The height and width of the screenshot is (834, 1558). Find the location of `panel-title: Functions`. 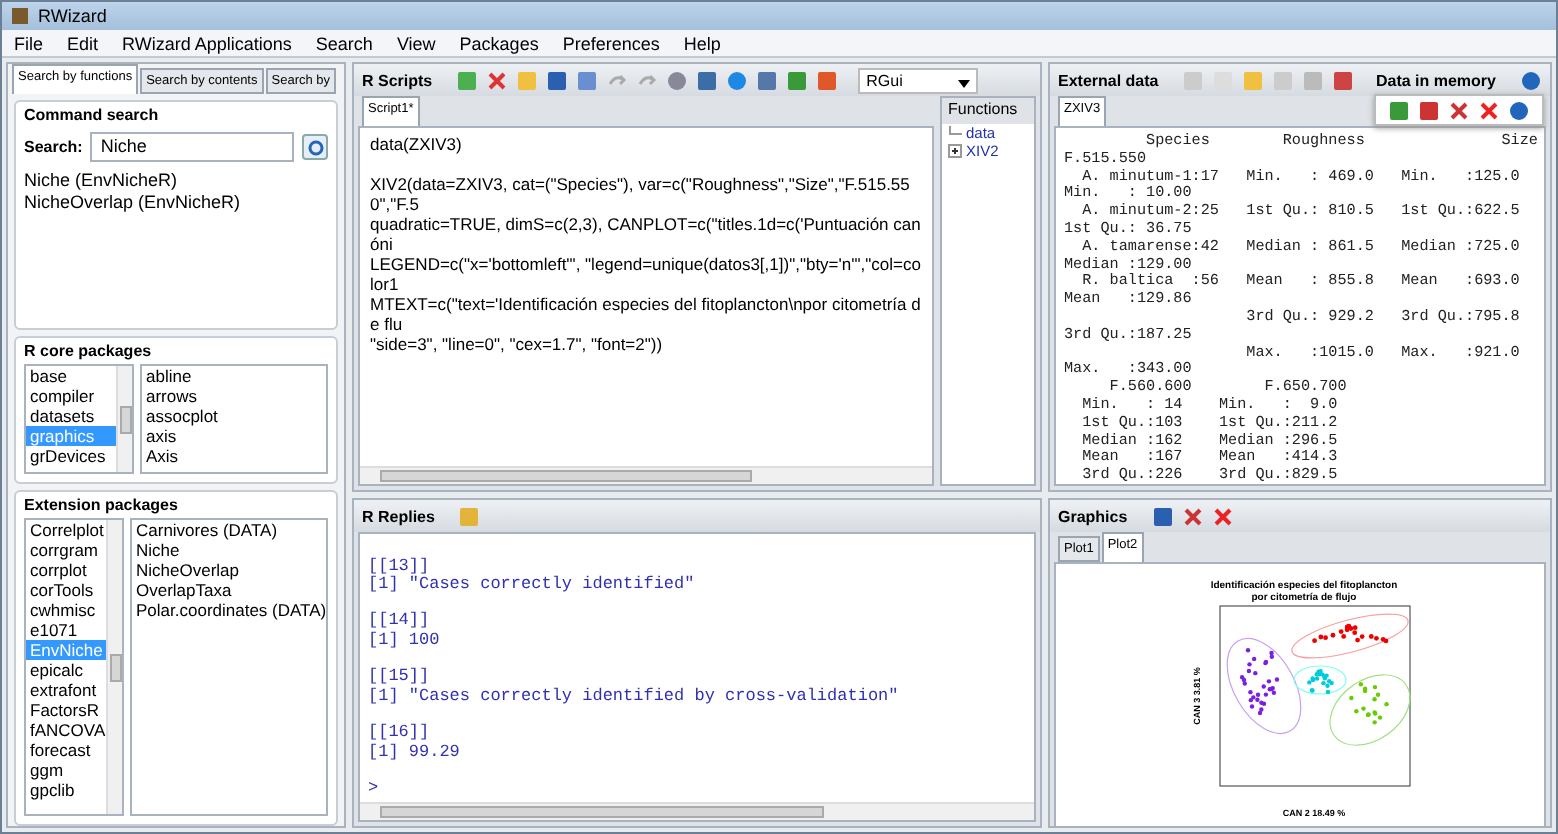

panel-title: Functions is located at coordinates (988, 111).